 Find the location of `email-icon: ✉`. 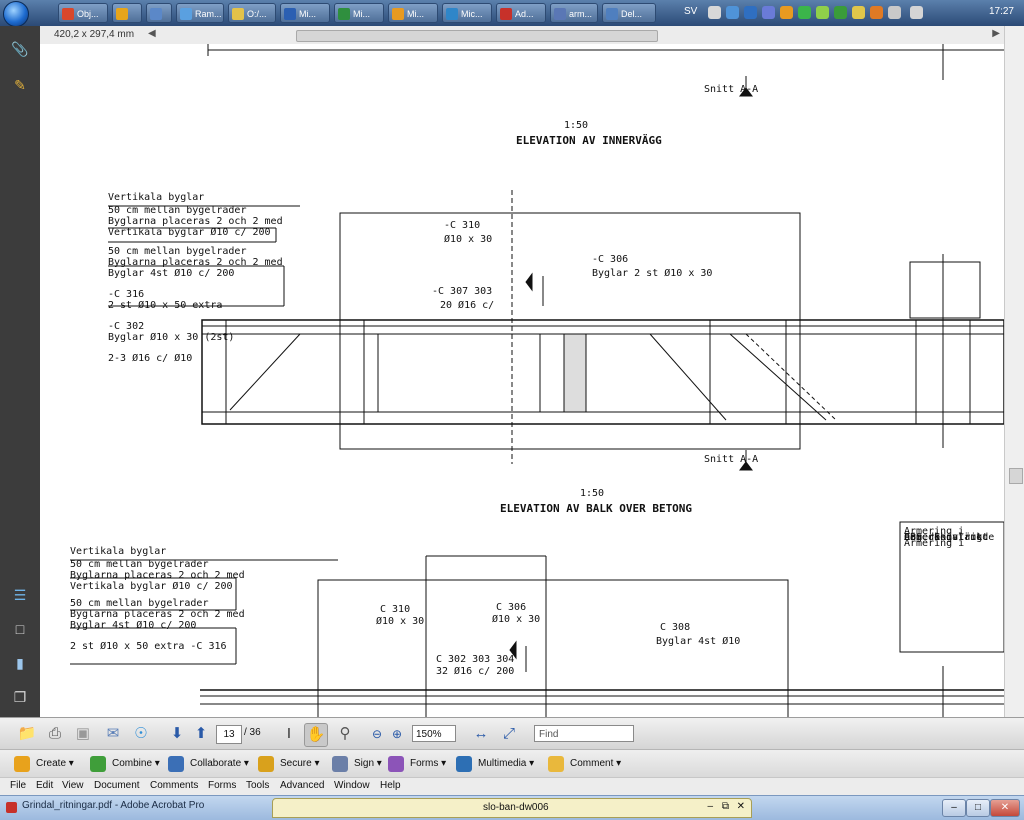

email-icon: ✉ is located at coordinates (113, 734).